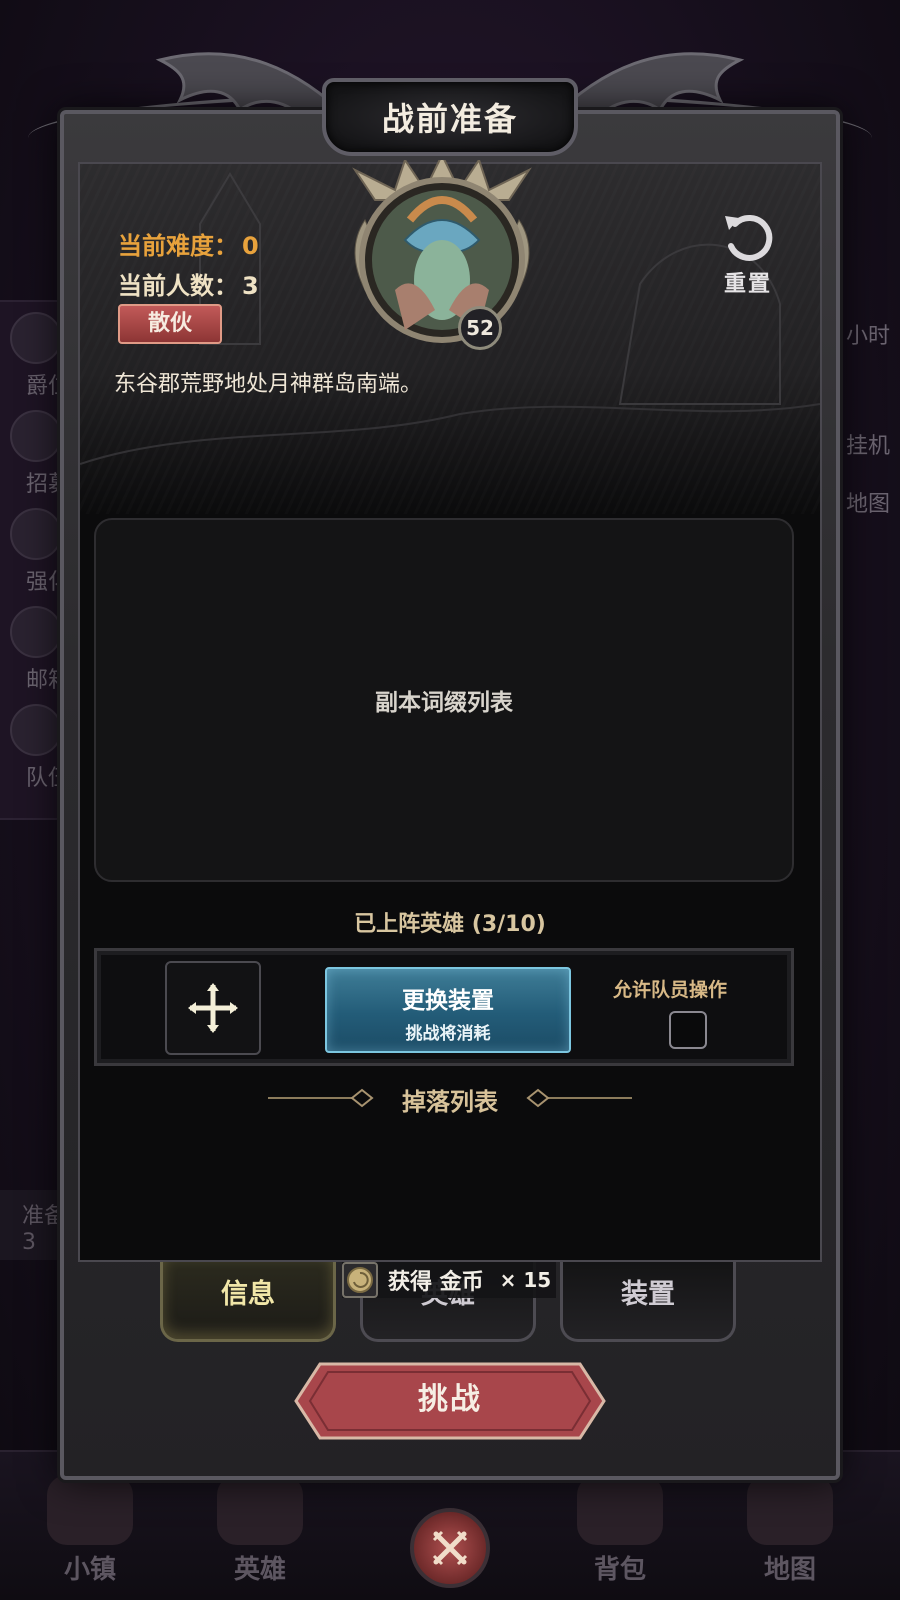  I want to click on reward-text: 获得 金币, so click(436, 1282).